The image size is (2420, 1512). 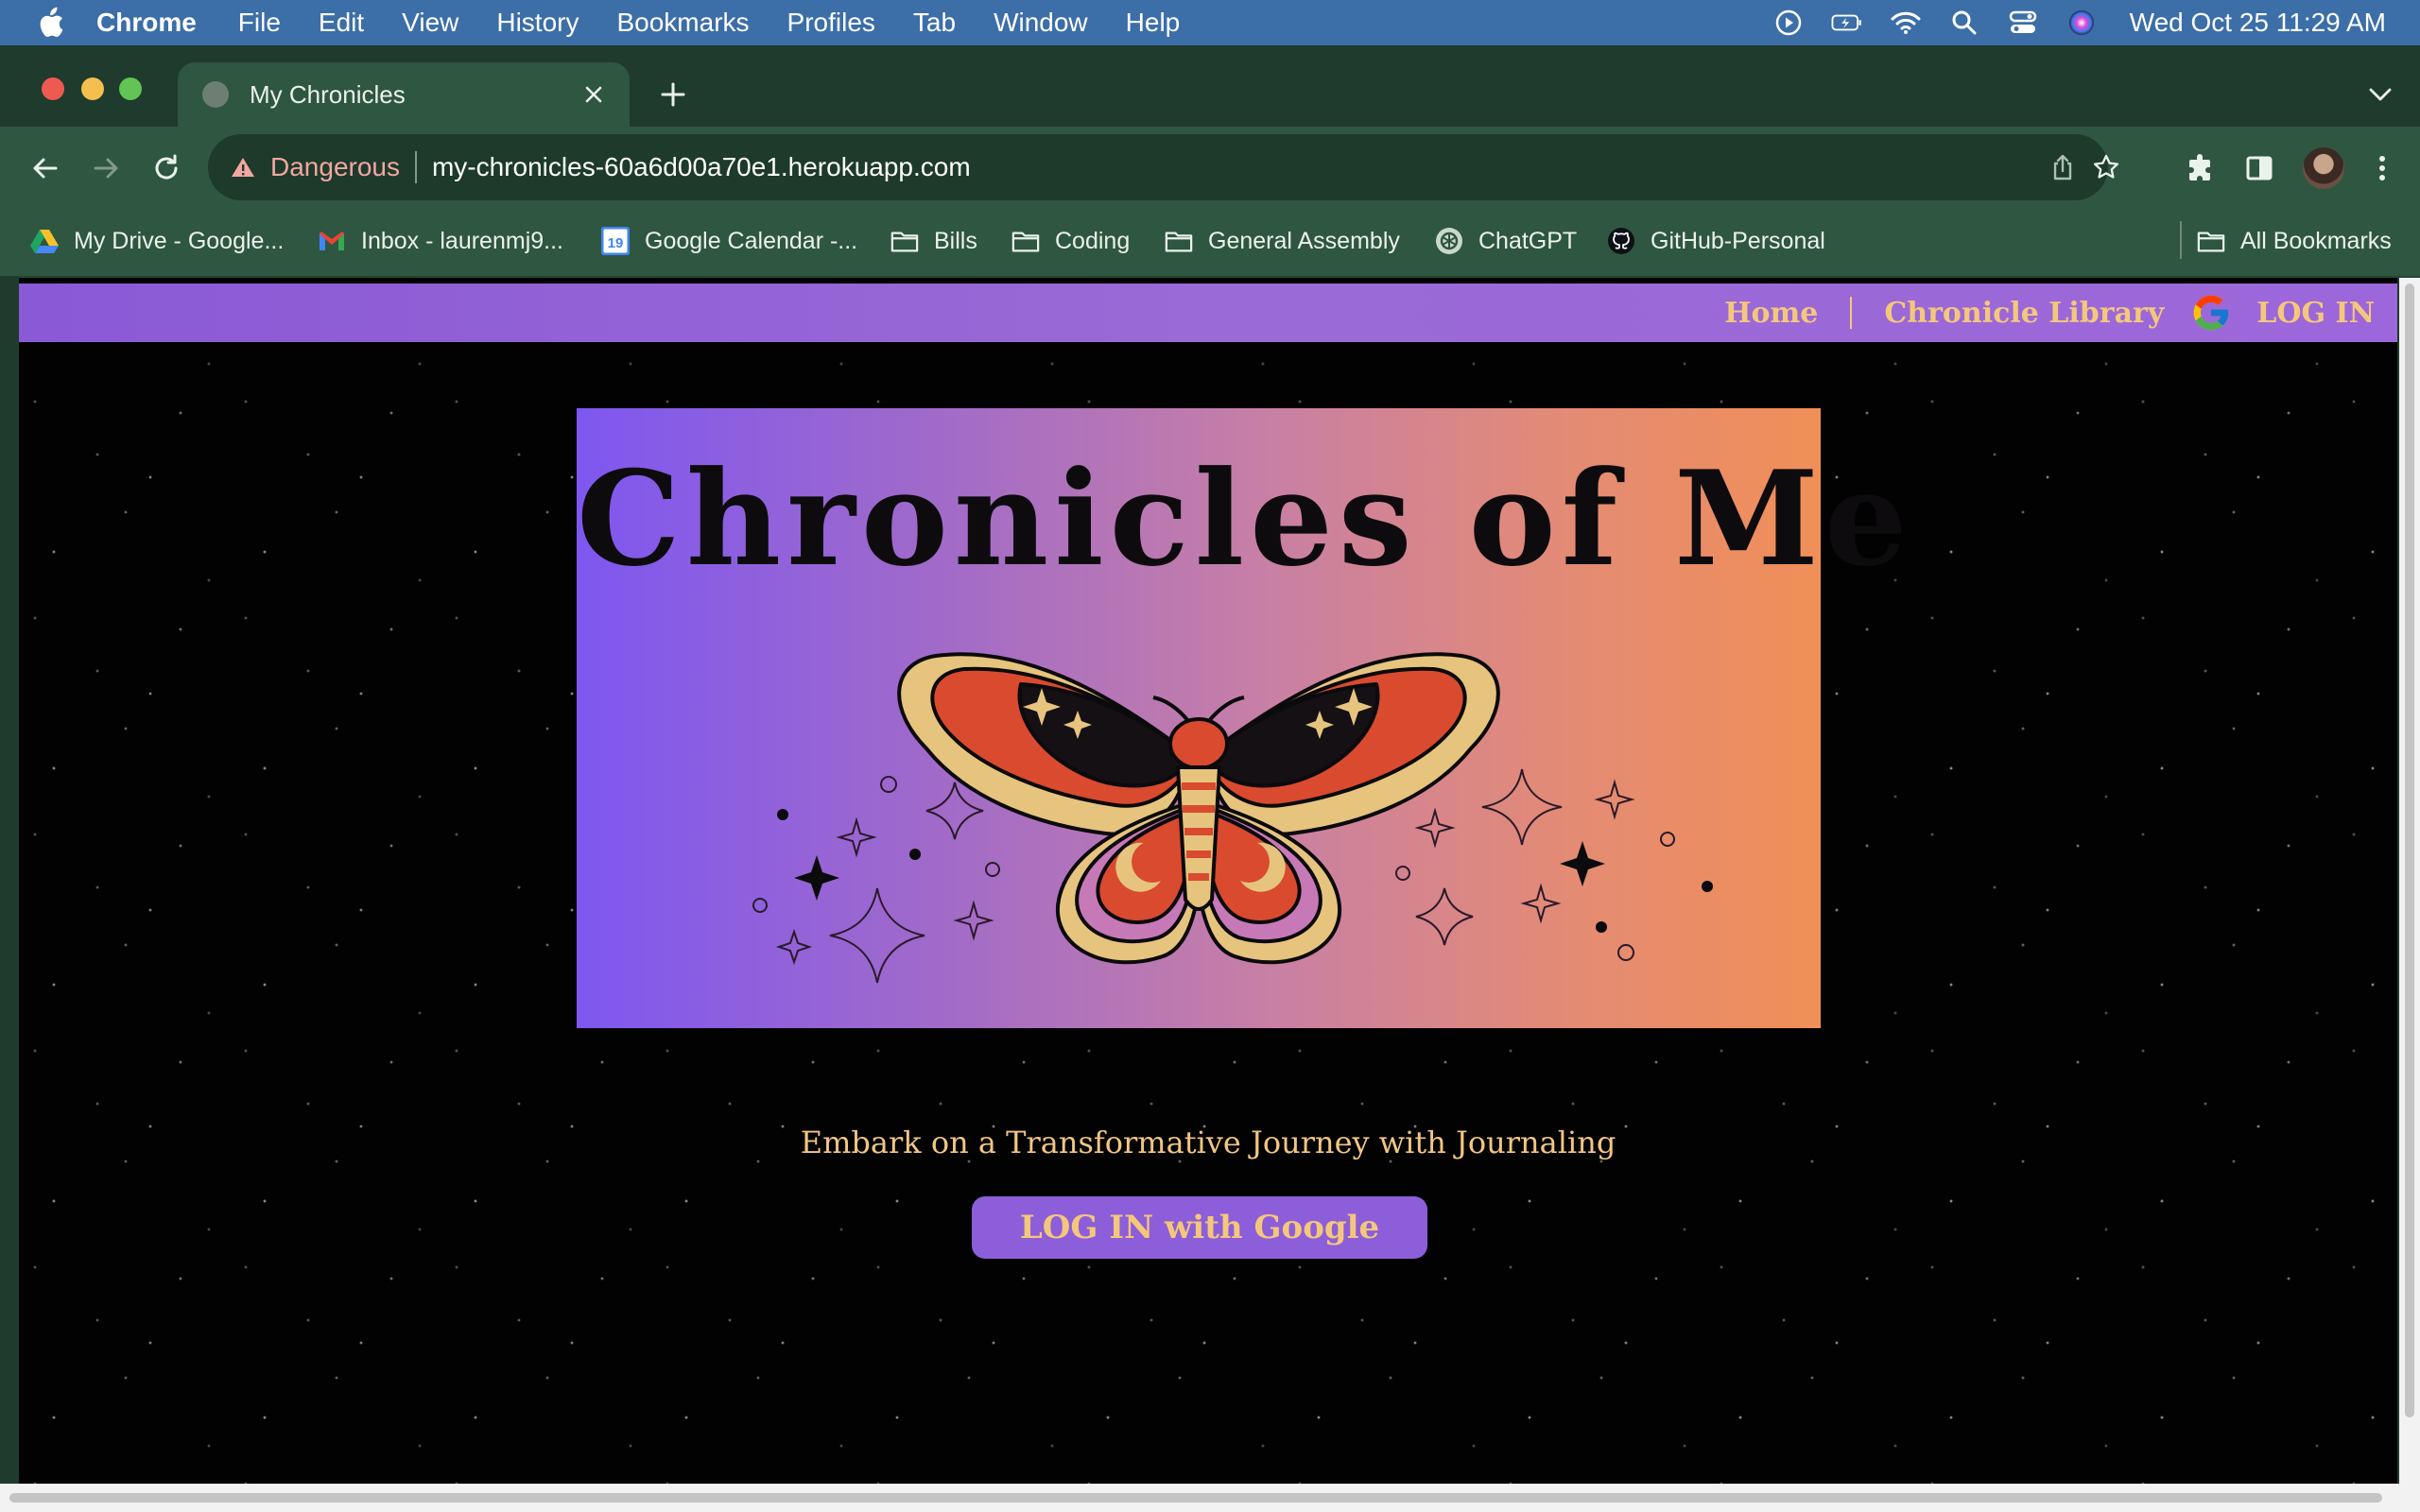 What do you see at coordinates (1041, 23) in the screenshot?
I see `menu-window: Window` at bounding box center [1041, 23].